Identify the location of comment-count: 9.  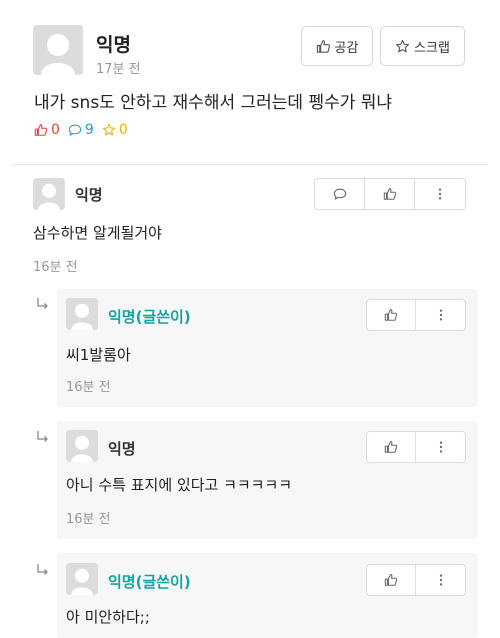
(89, 130).